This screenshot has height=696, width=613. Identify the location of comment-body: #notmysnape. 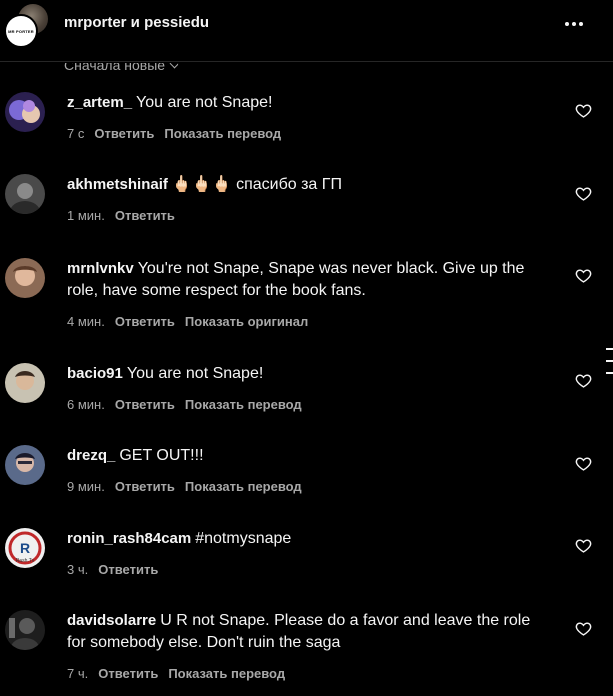
(243, 538).